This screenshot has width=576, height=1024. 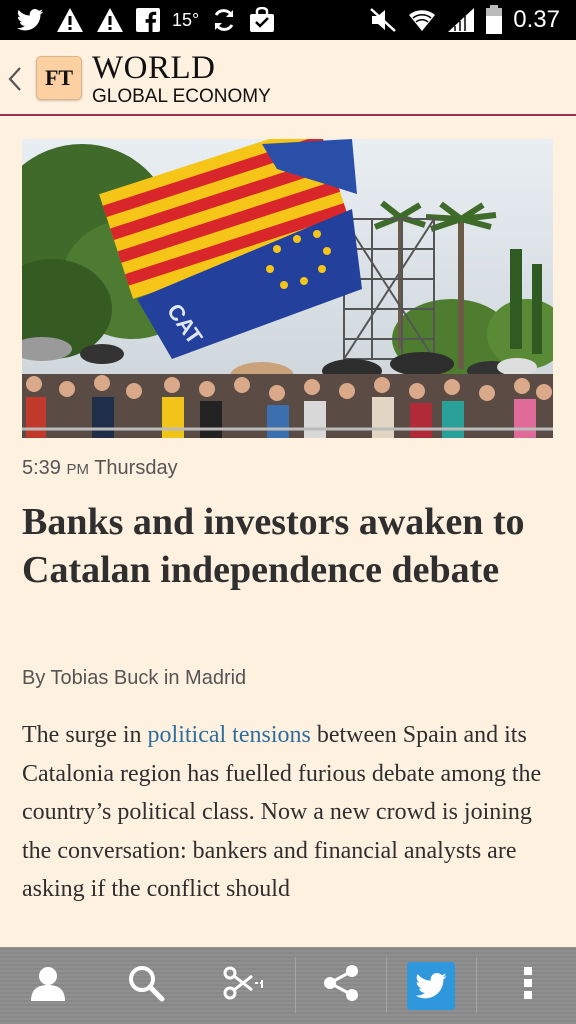 I want to click on status-bar: 15° 0.37, so click(x=288, y=20).